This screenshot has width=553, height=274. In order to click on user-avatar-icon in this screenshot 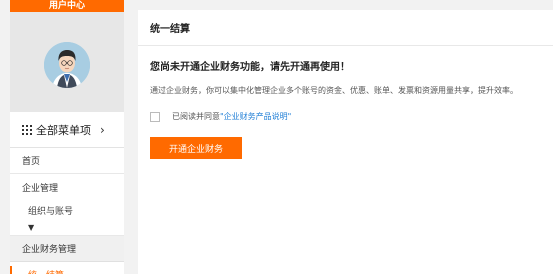, I will do `click(67, 65)`.